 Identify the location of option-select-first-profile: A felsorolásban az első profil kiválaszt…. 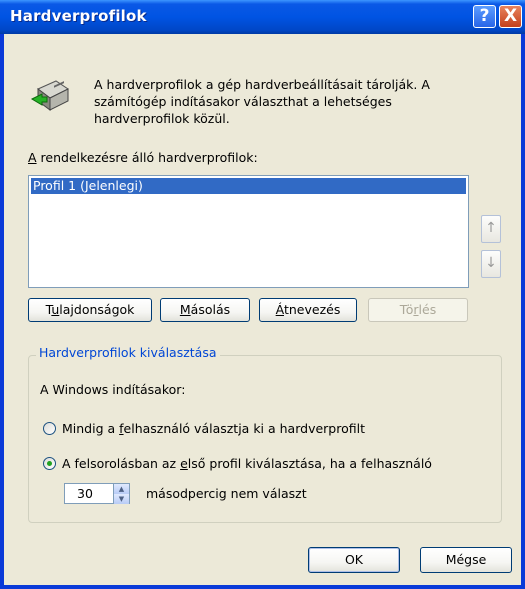
(247, 463).